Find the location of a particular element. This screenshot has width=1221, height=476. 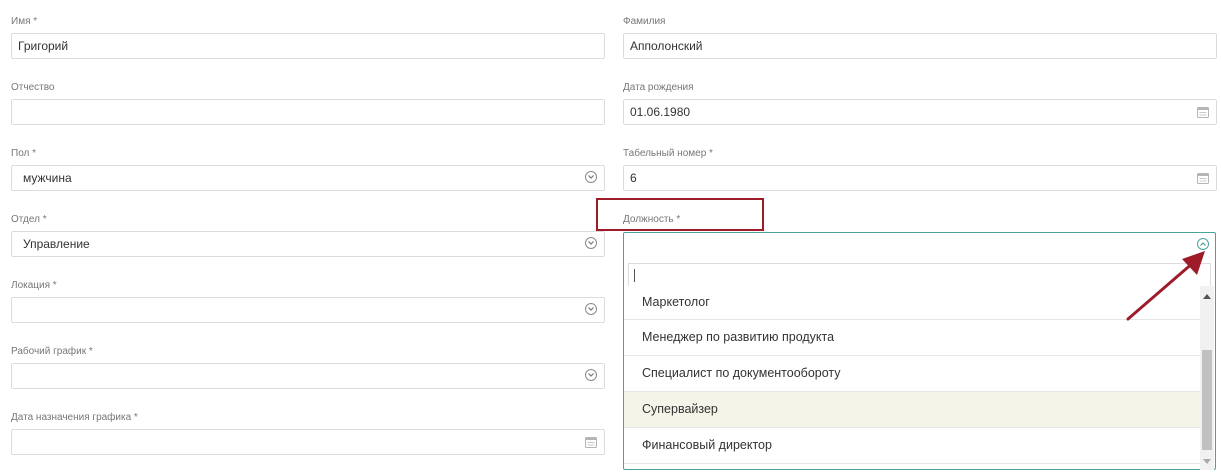

schedule-date-input is located at coordinates (308, 442).